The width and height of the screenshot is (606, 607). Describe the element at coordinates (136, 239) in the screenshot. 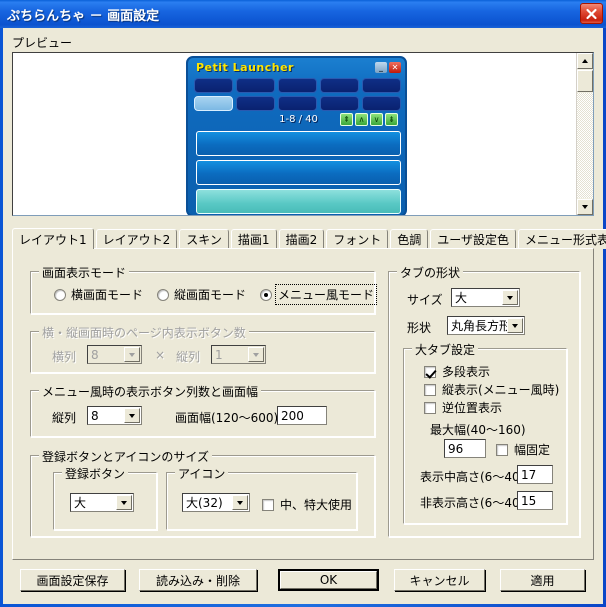

I see `tab-layout2: レイアウト2` at that location.